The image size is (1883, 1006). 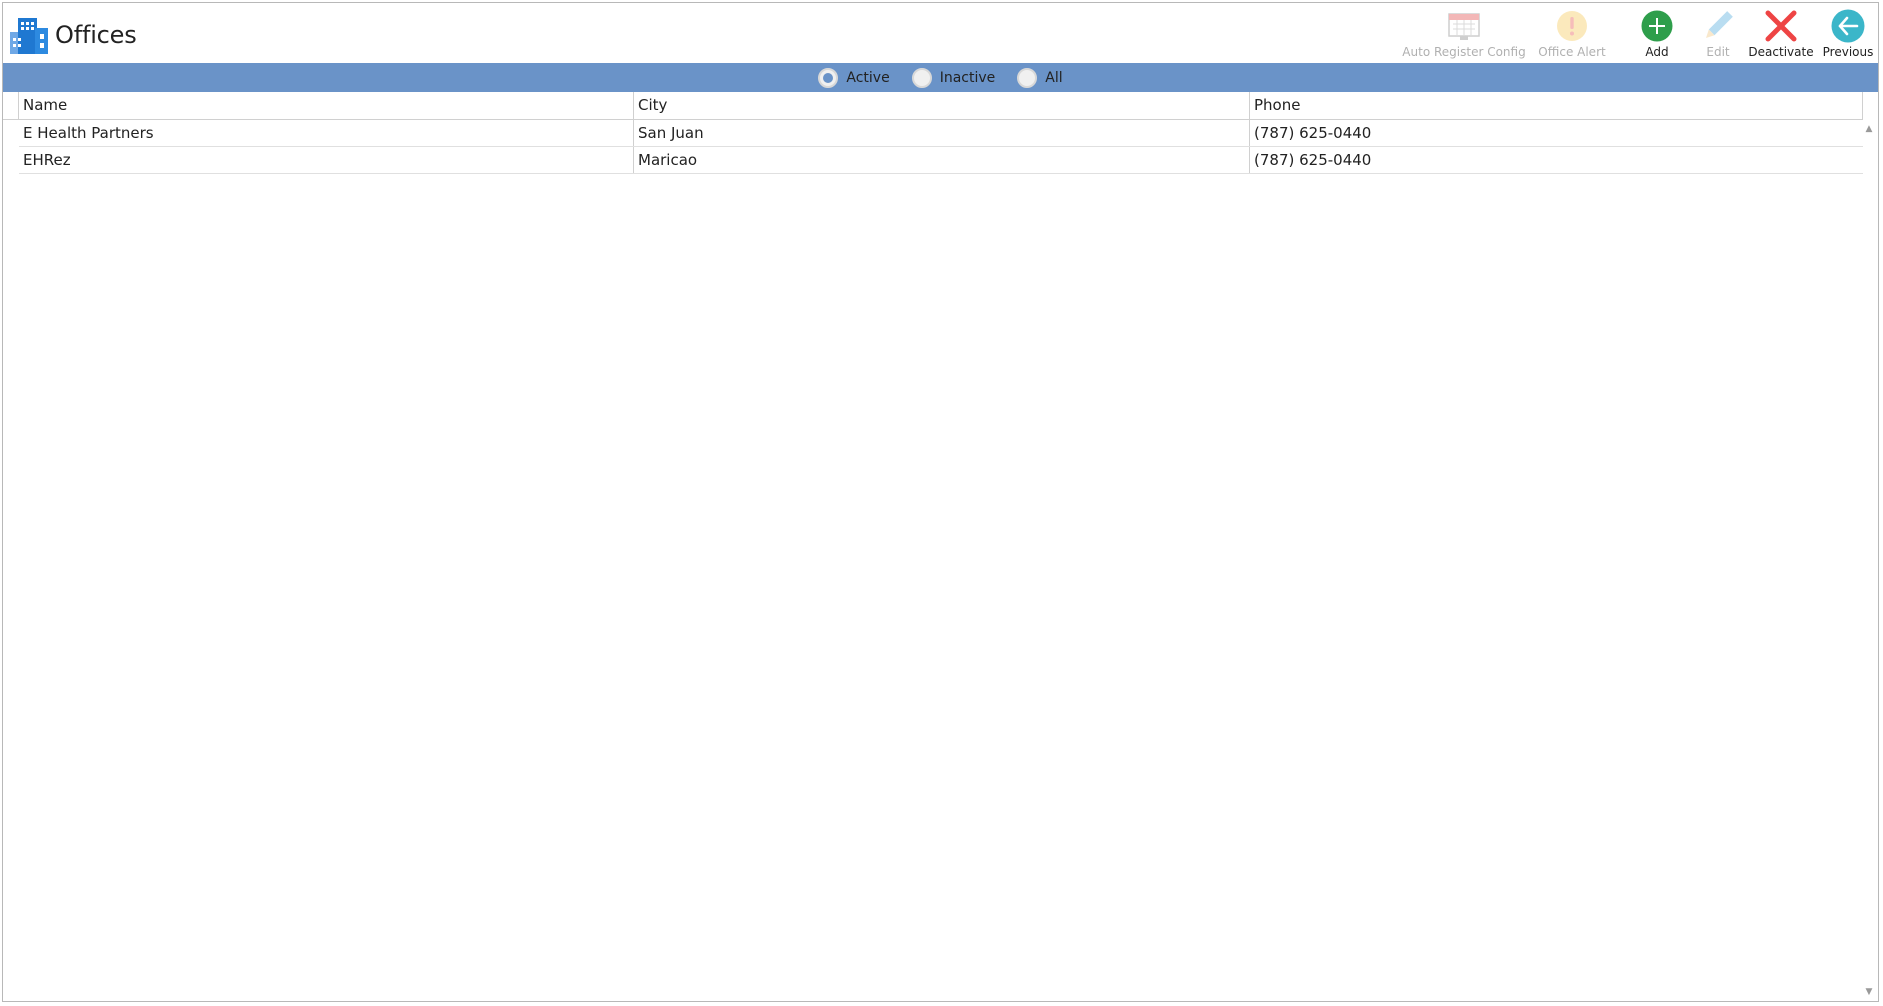 I want to click on alert-icon, so click(x=1572, y=26).